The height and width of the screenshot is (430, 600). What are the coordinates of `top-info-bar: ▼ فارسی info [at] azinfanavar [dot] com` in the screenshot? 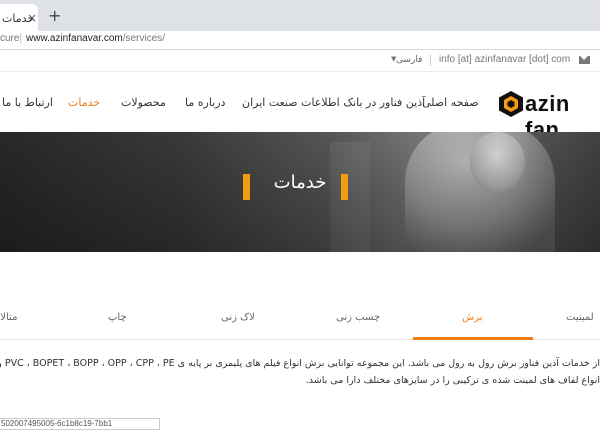 It's located at (300, 61).